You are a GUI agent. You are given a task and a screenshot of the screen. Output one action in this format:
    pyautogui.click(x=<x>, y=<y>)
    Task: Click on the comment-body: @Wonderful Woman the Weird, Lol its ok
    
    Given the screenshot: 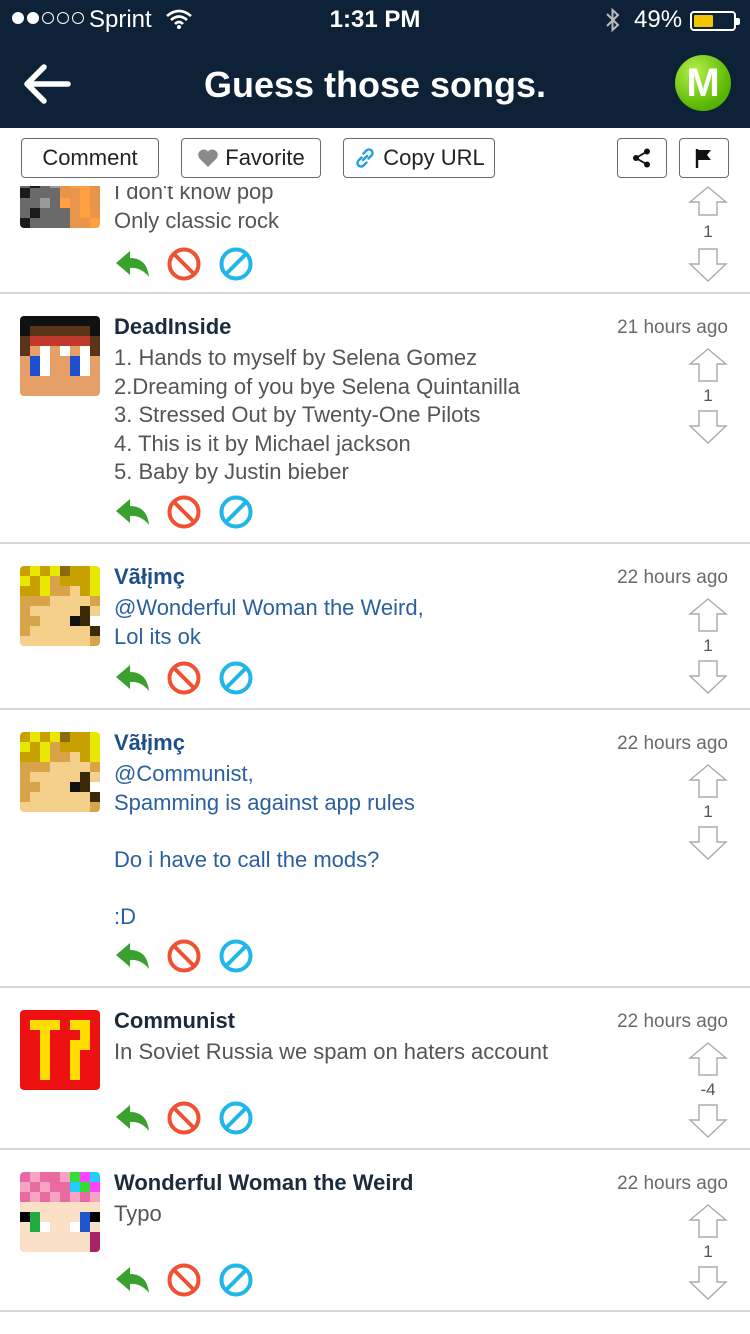 What is the action you would take?
    pyautogui.click(x=269, y=622)
    